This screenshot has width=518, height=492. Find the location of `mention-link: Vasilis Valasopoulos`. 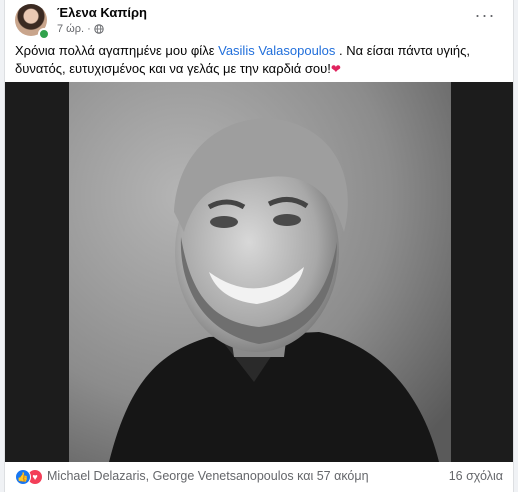

mention-link: Vasilis Valasopoulos is located at coordinates (276, 50).